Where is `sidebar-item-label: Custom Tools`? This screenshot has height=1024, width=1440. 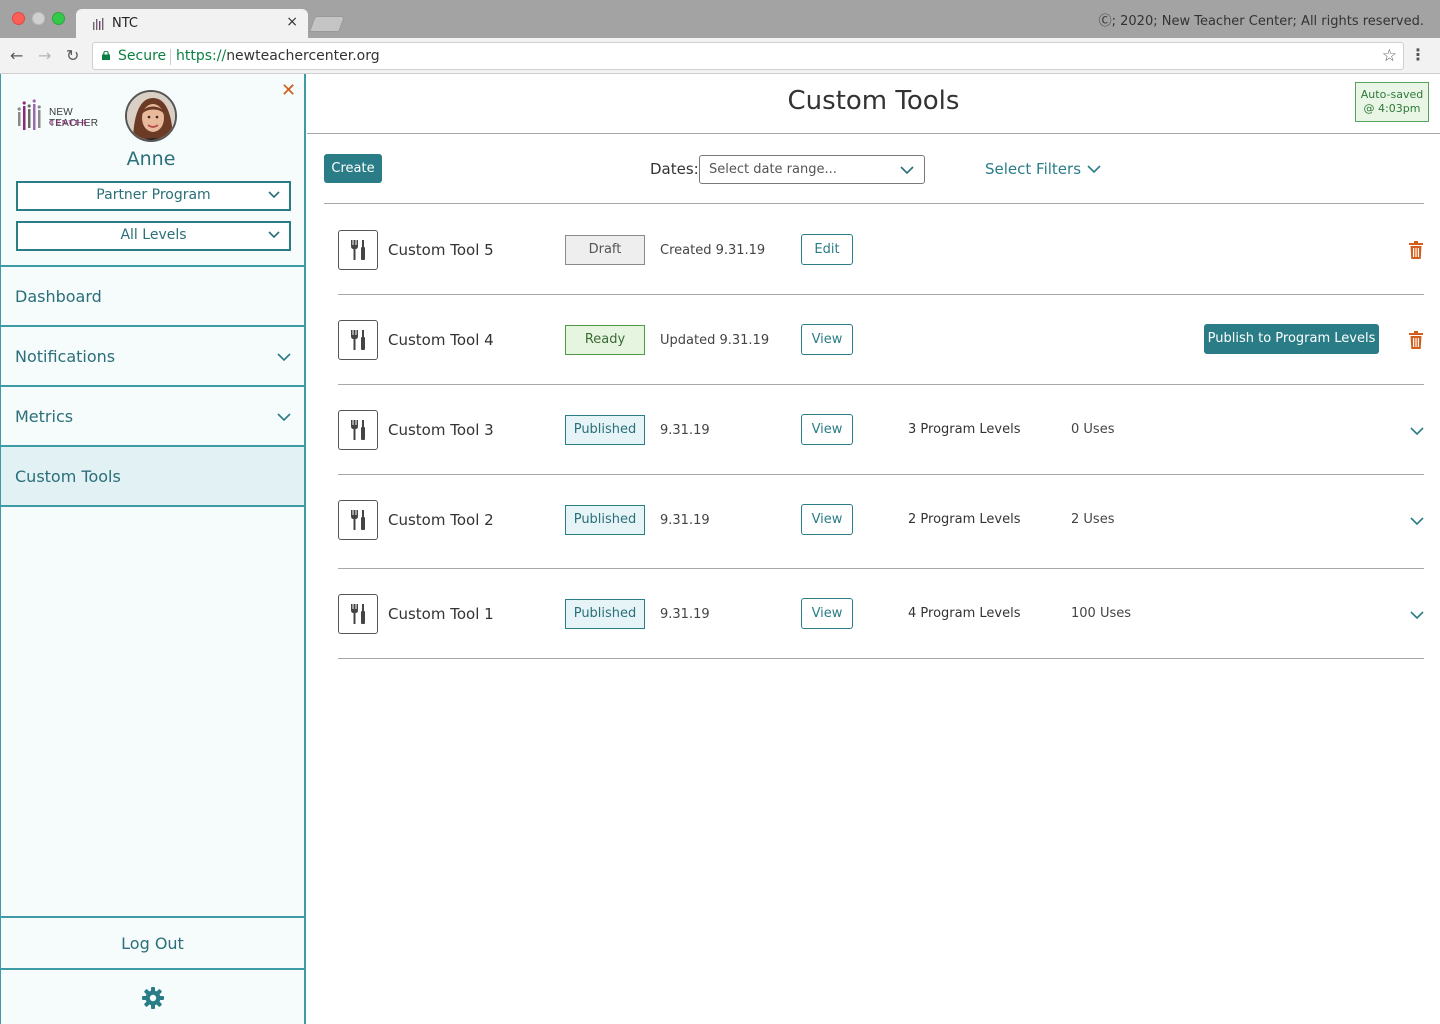 sidebar-item-label: Custom Tools is located at coordinates (68, 476).